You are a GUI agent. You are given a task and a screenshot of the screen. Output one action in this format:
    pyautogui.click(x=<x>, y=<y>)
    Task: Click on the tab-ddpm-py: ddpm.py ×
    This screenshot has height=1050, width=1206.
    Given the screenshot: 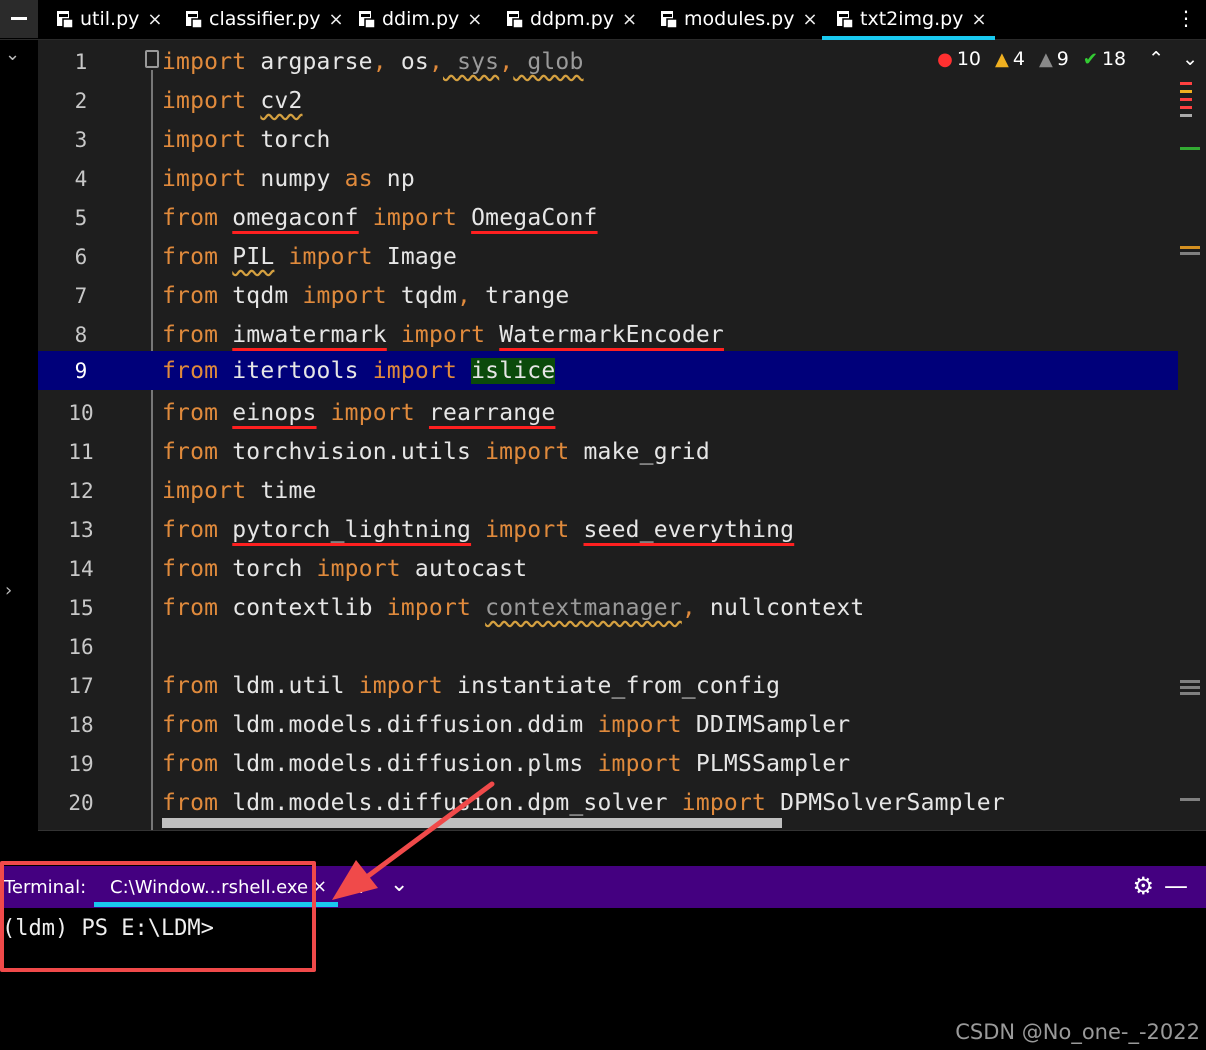 What is the action you would take?
    pyautogui.click(x=571, y=19)
    